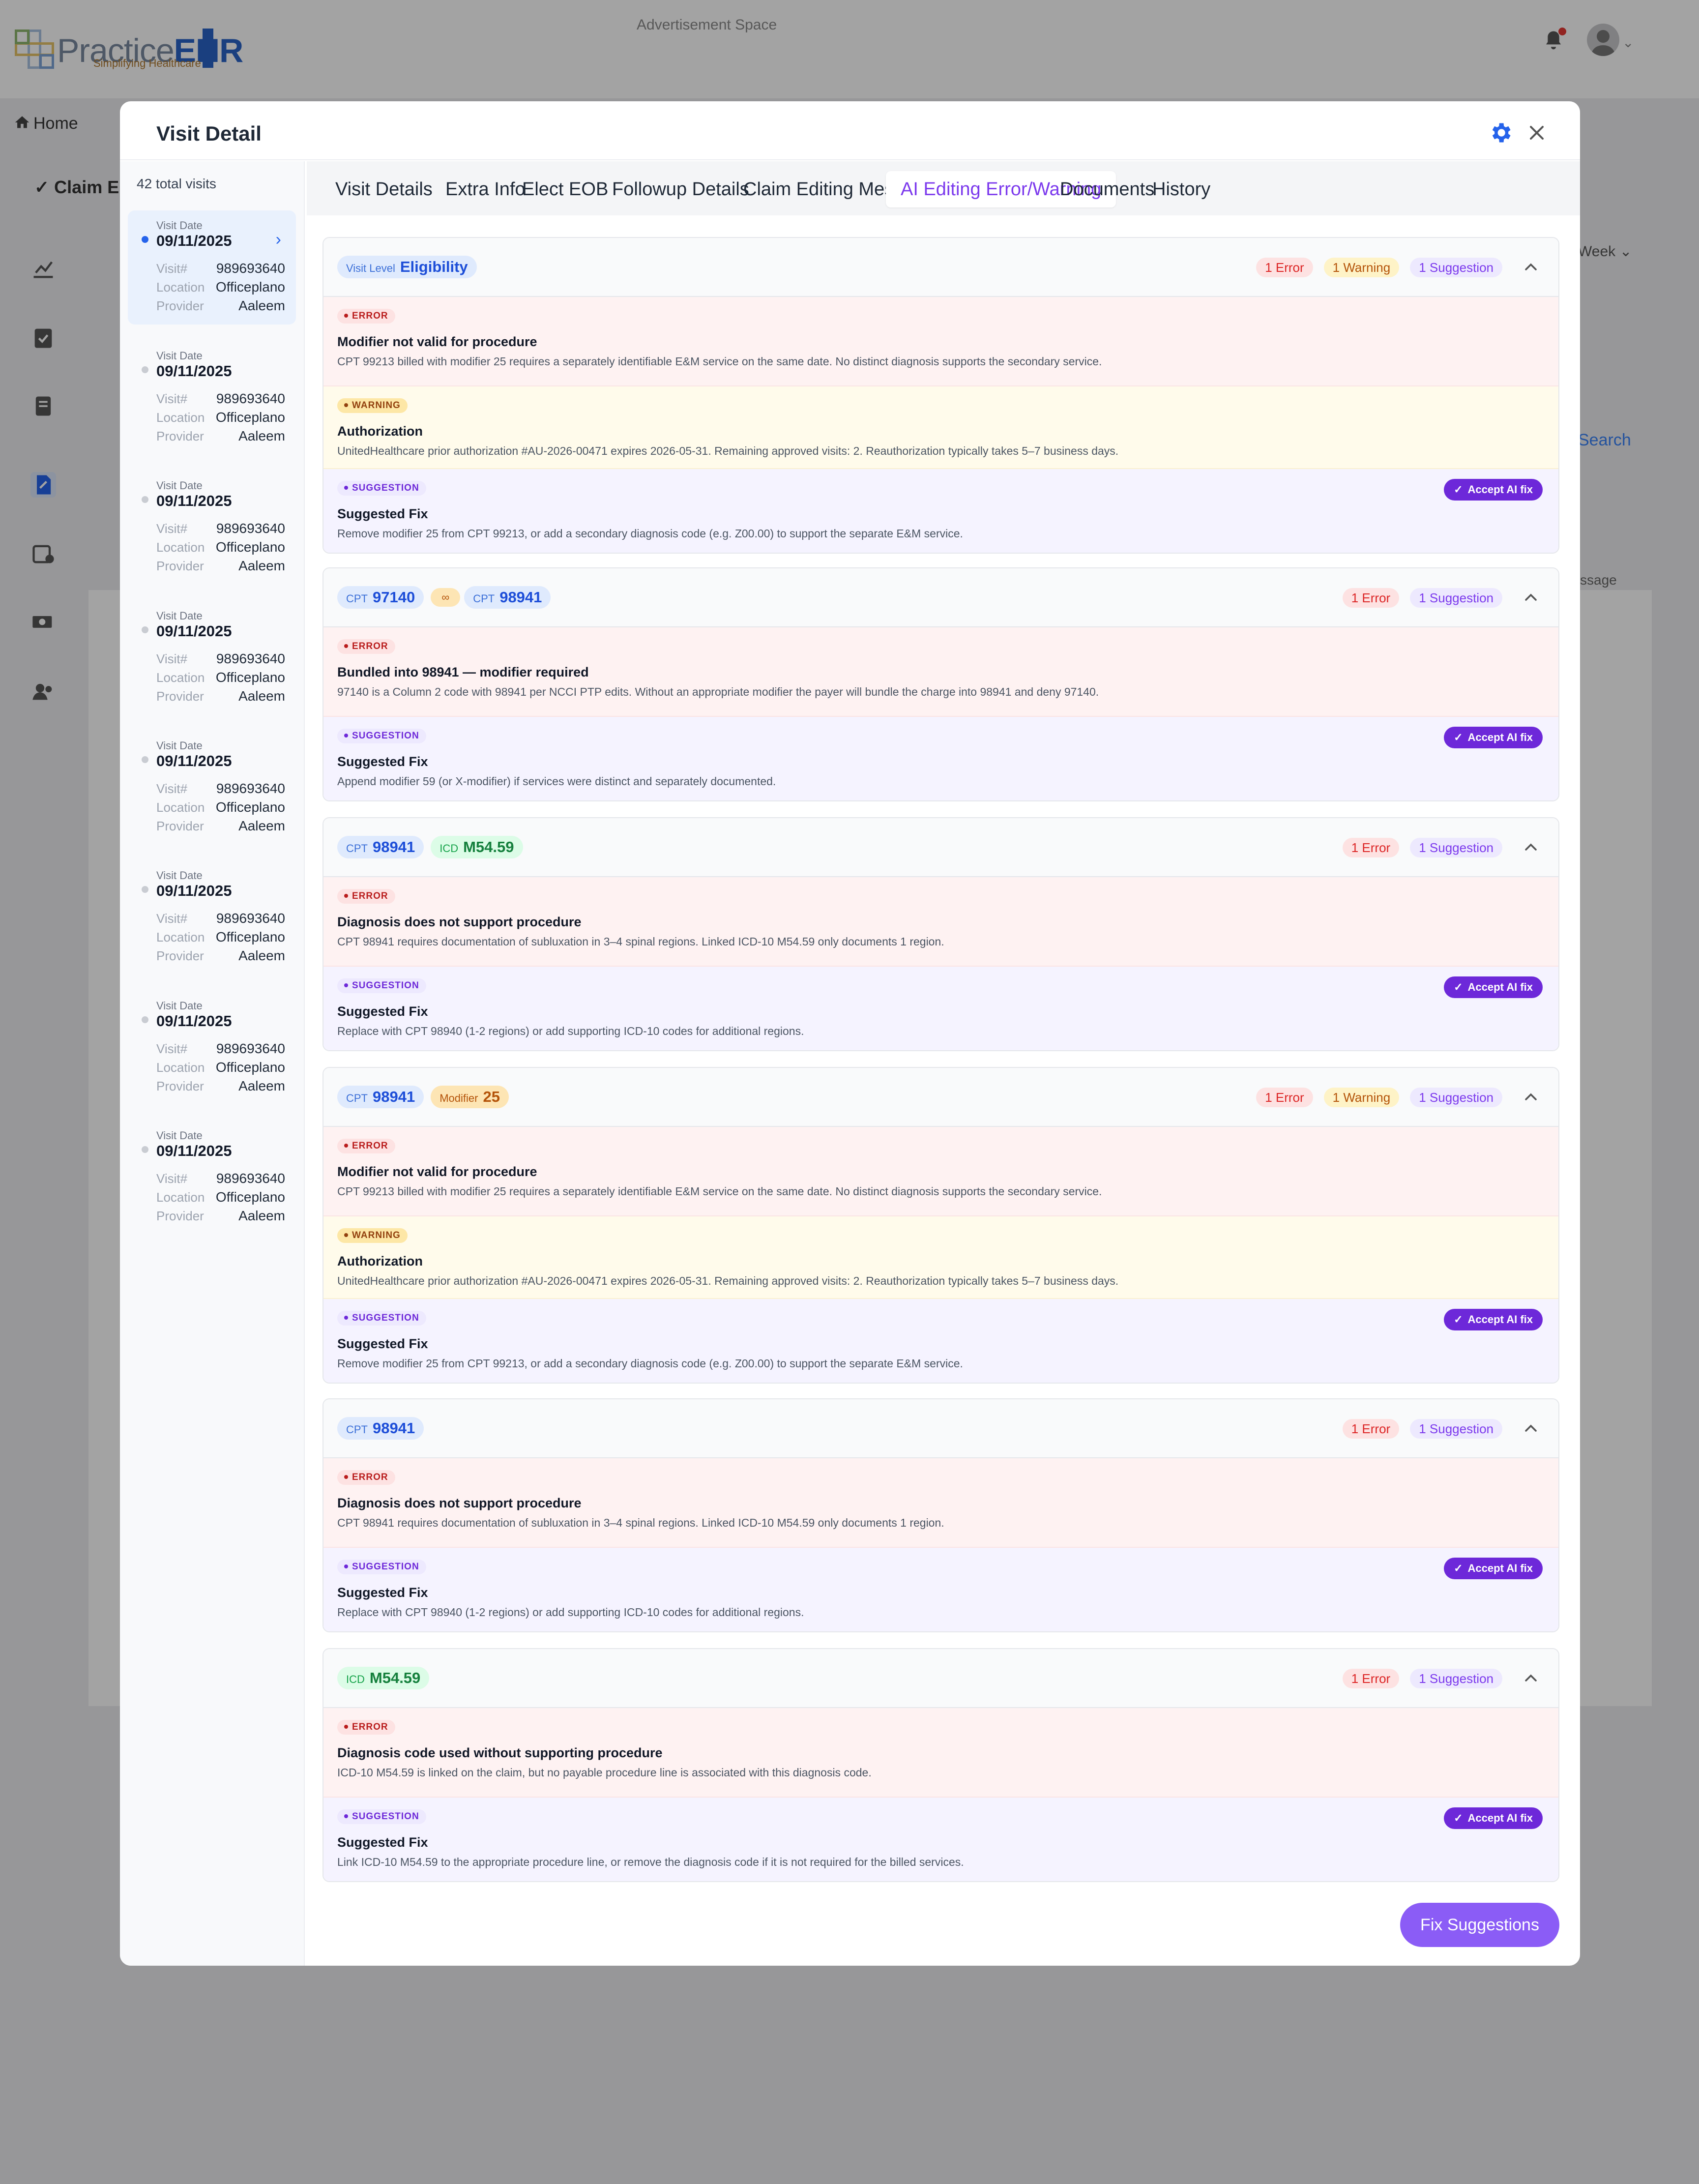 Image resolution: width=1699 pixels, height=2184 pixels. What do you see at coordinates (1537, 133) in the screenshot?
I see `close-icon` at bounding box center [1537, 133].